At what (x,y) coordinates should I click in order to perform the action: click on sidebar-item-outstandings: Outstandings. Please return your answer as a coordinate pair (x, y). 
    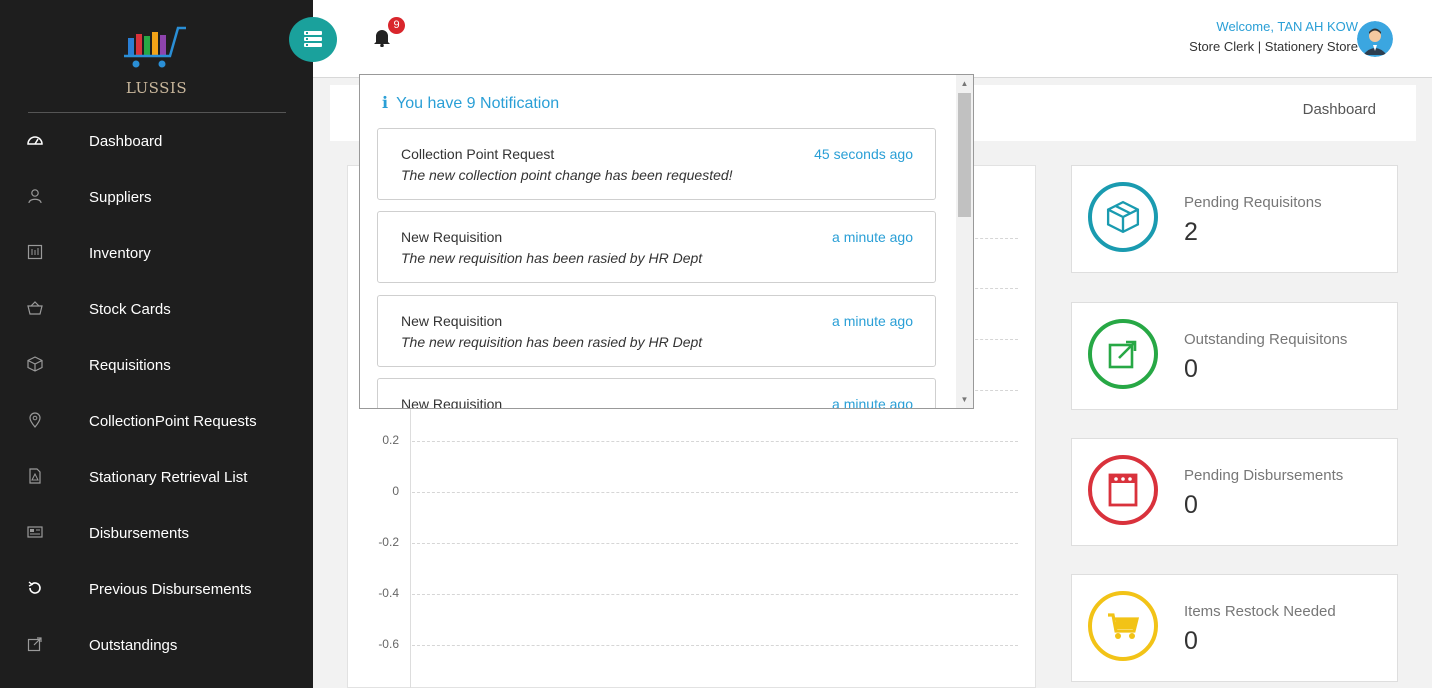
    Looking at the image, I should click on (156, 645).